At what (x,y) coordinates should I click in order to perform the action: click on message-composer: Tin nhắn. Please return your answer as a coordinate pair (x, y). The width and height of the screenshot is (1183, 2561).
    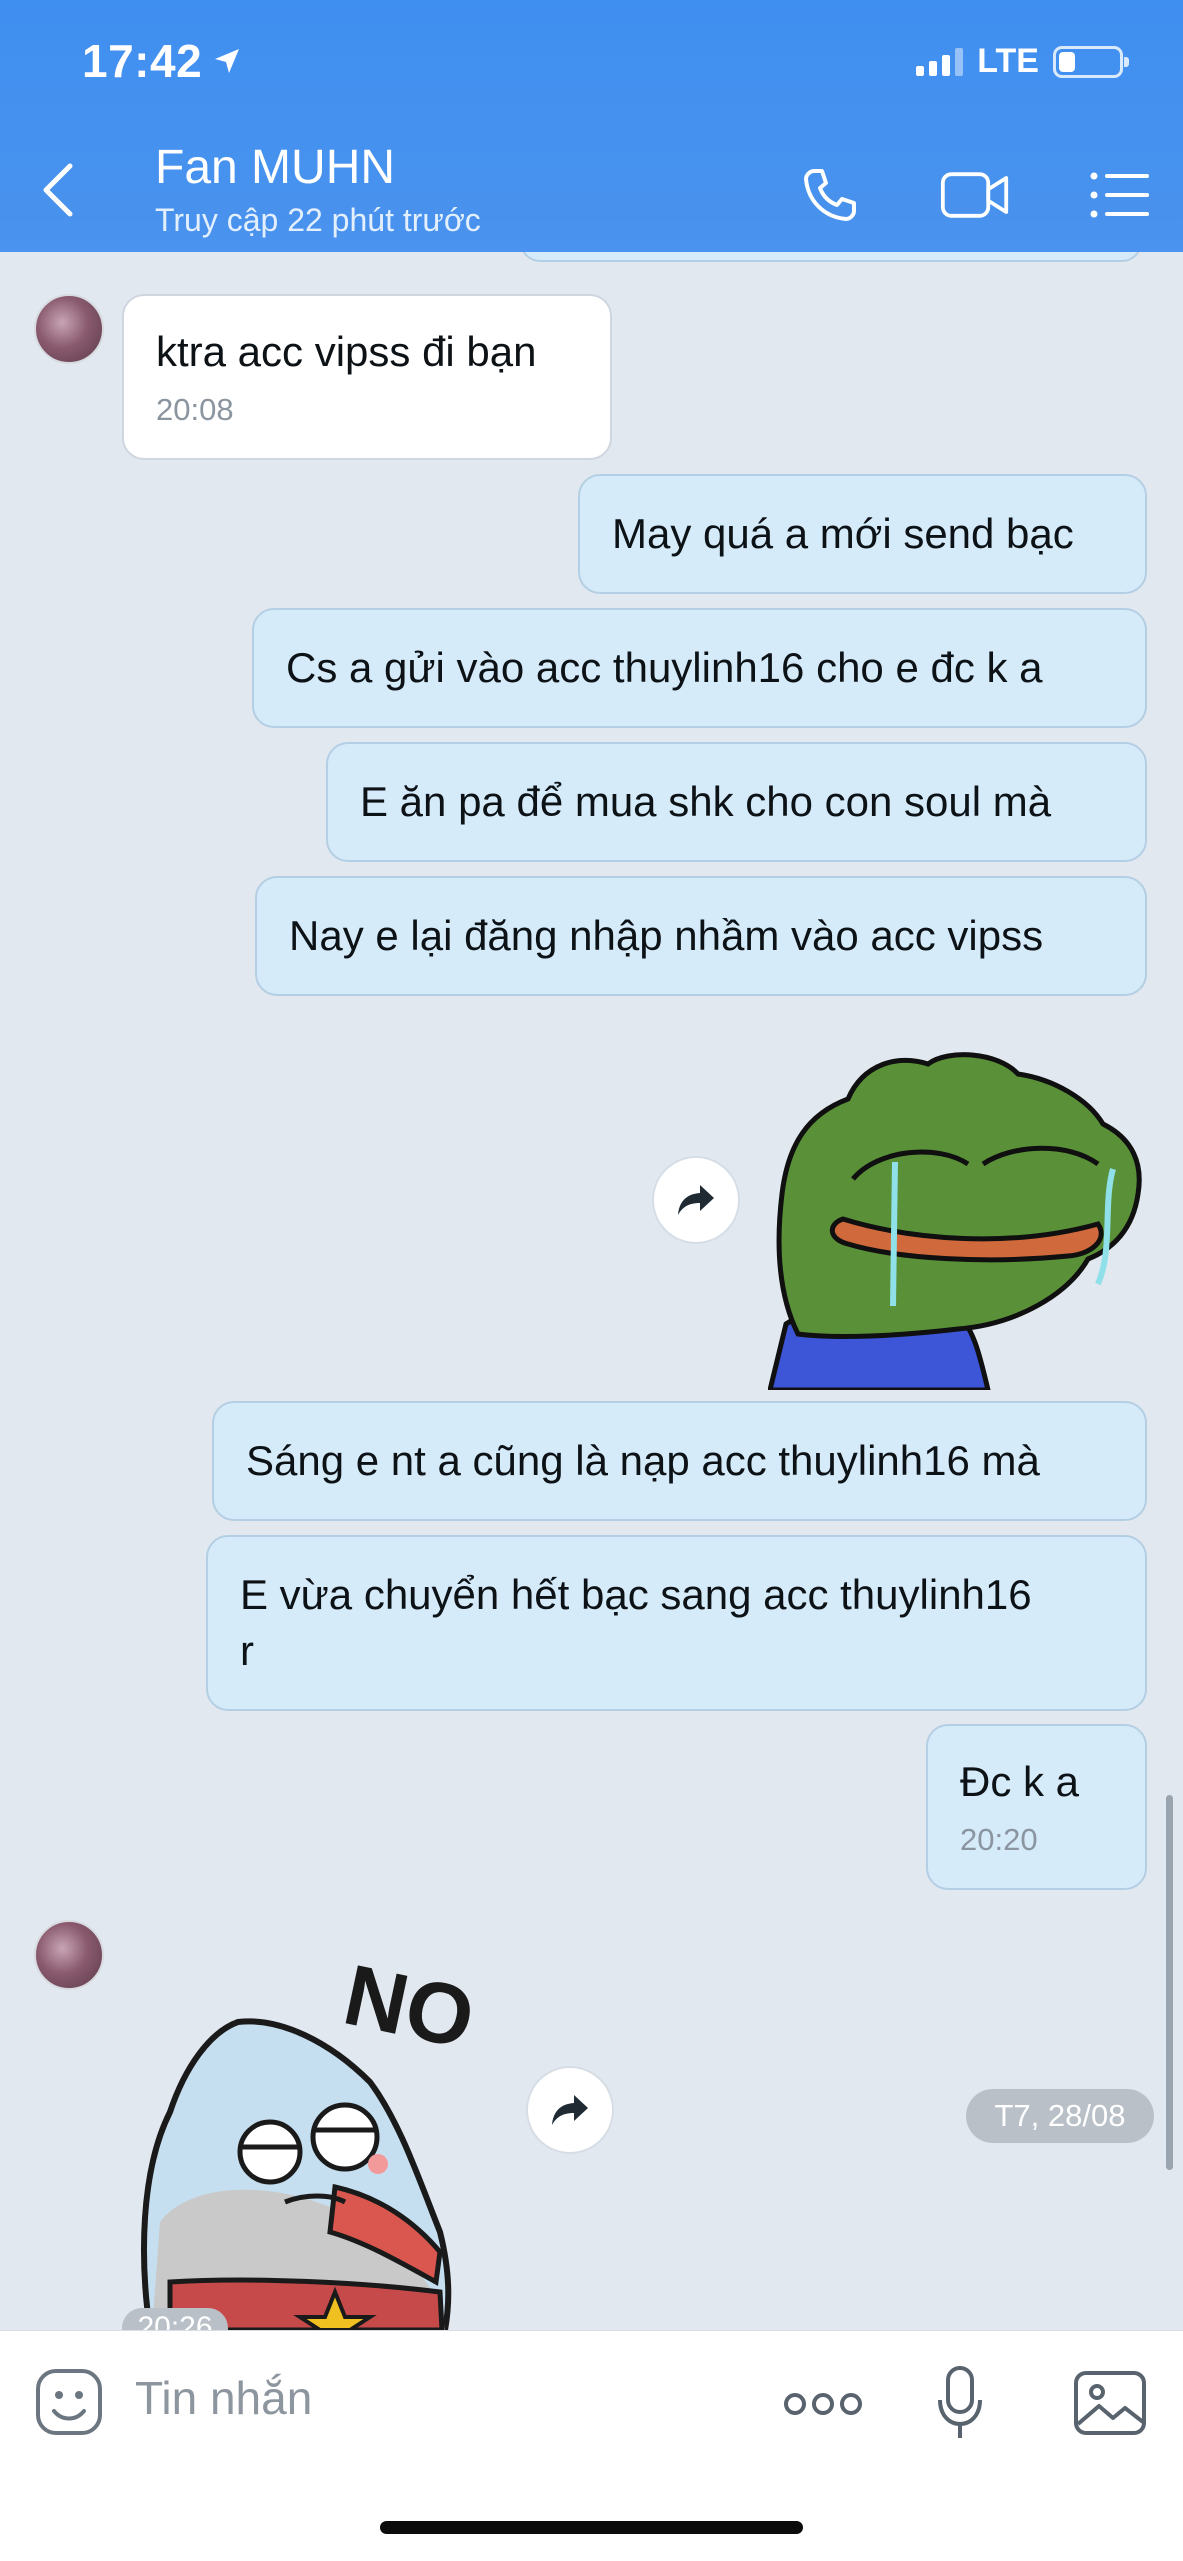
    Looking at the image, I should click on (591, 2445).